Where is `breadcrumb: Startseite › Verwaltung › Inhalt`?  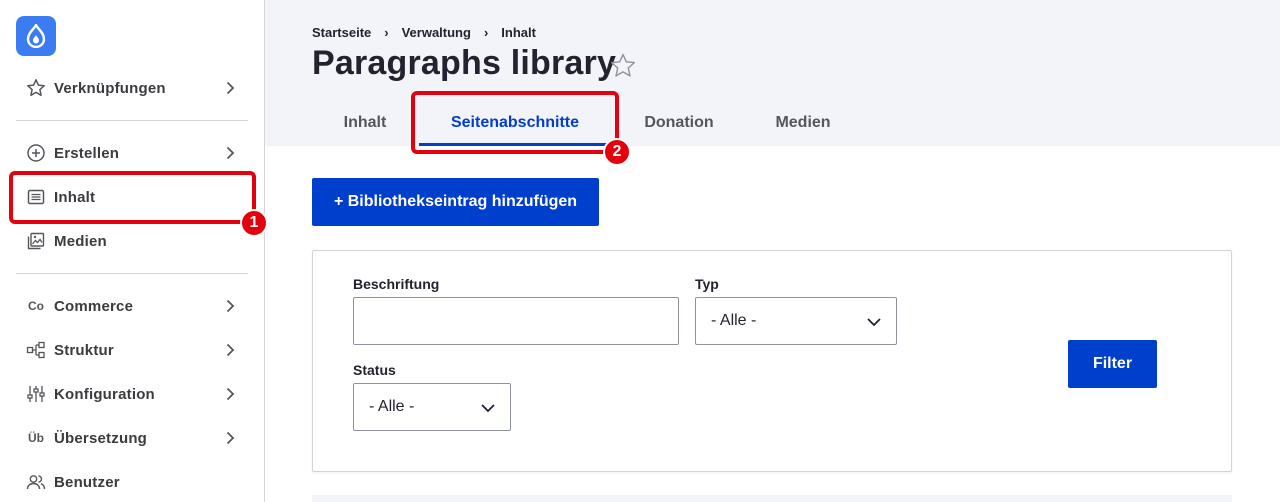 breadcrumb: Startseite › Verwaltung › Inhalt is located at coordinates (424, 32).